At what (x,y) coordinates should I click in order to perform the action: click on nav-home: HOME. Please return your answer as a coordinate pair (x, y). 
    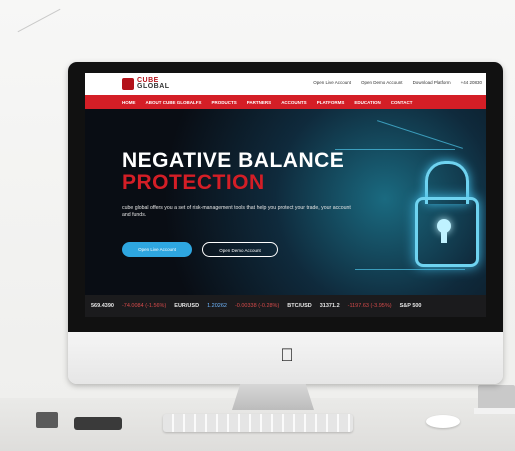
    Looking at the image, I should click on (129, 102).